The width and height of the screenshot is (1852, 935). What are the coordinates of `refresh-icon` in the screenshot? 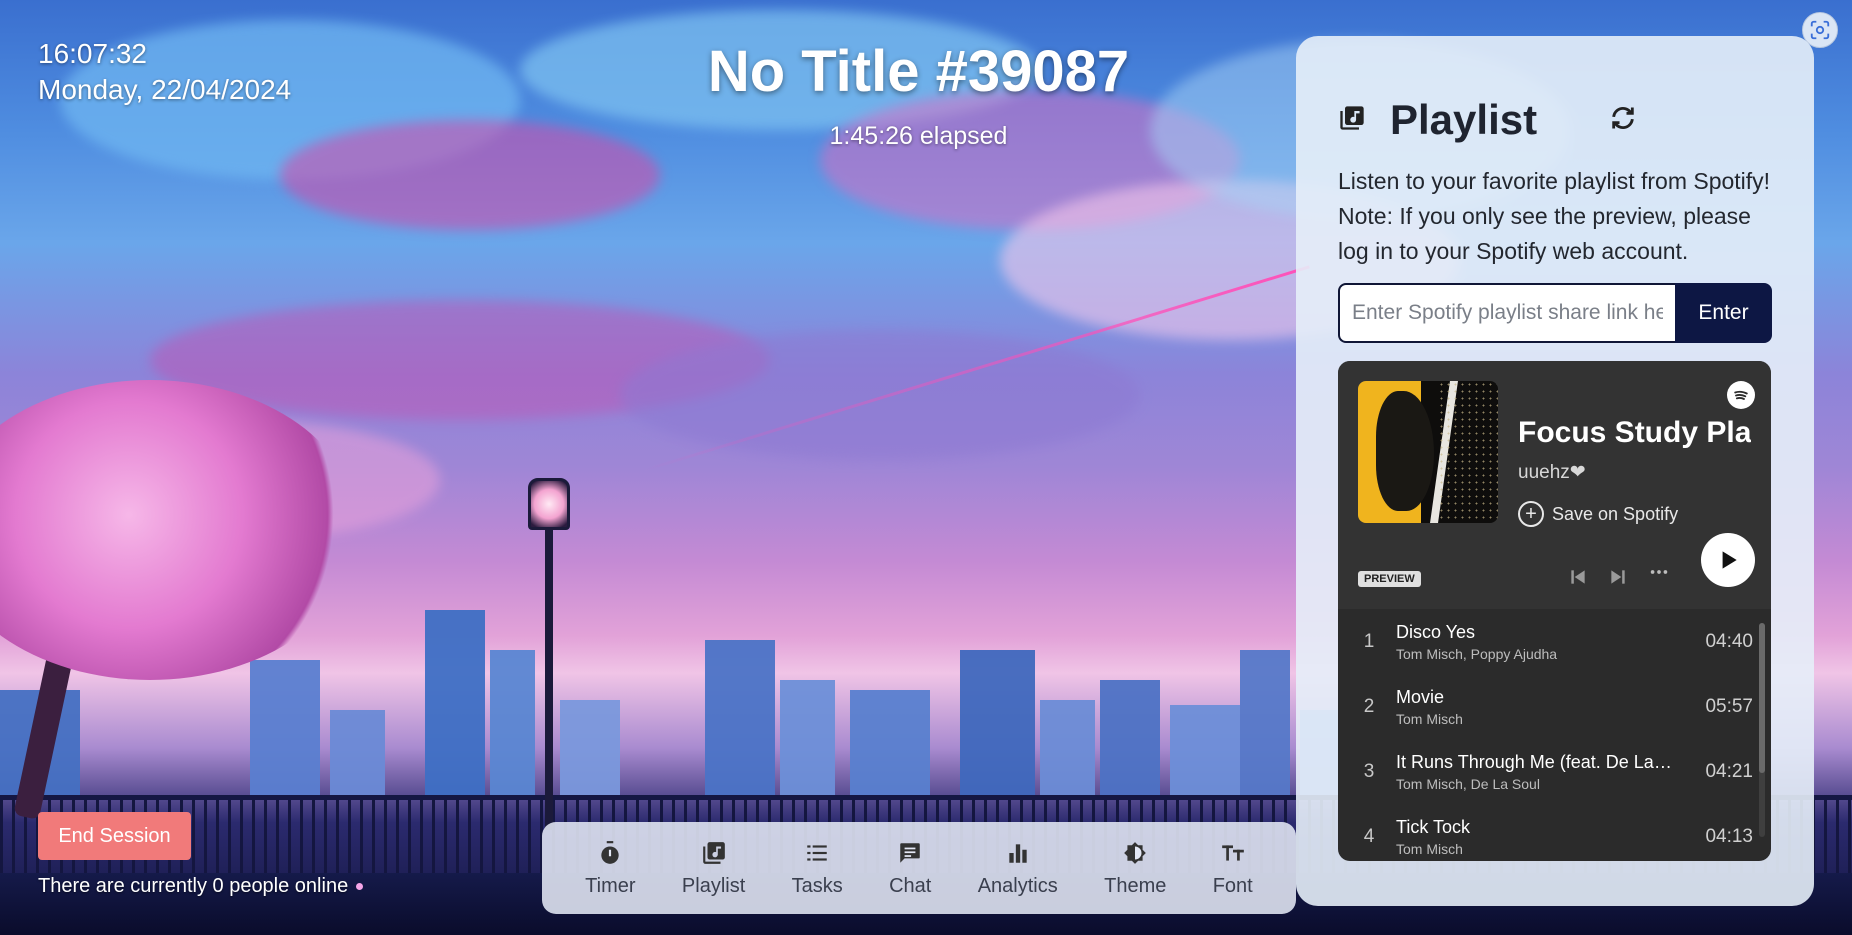 It's located at (1623, 120).